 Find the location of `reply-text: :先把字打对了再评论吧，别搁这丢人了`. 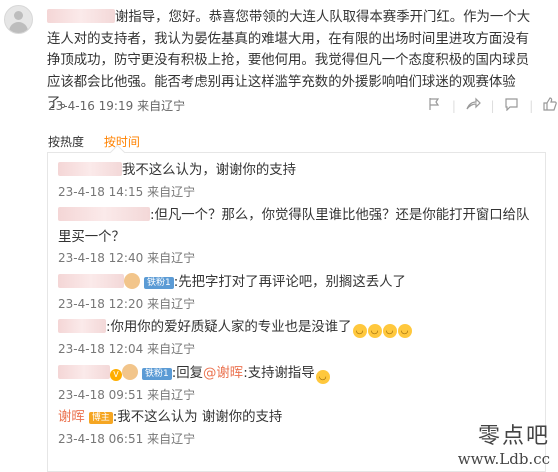

reply-text: :先把字打对了再评论吧，别搁这丢人了 is located at coordinates (289, 282).